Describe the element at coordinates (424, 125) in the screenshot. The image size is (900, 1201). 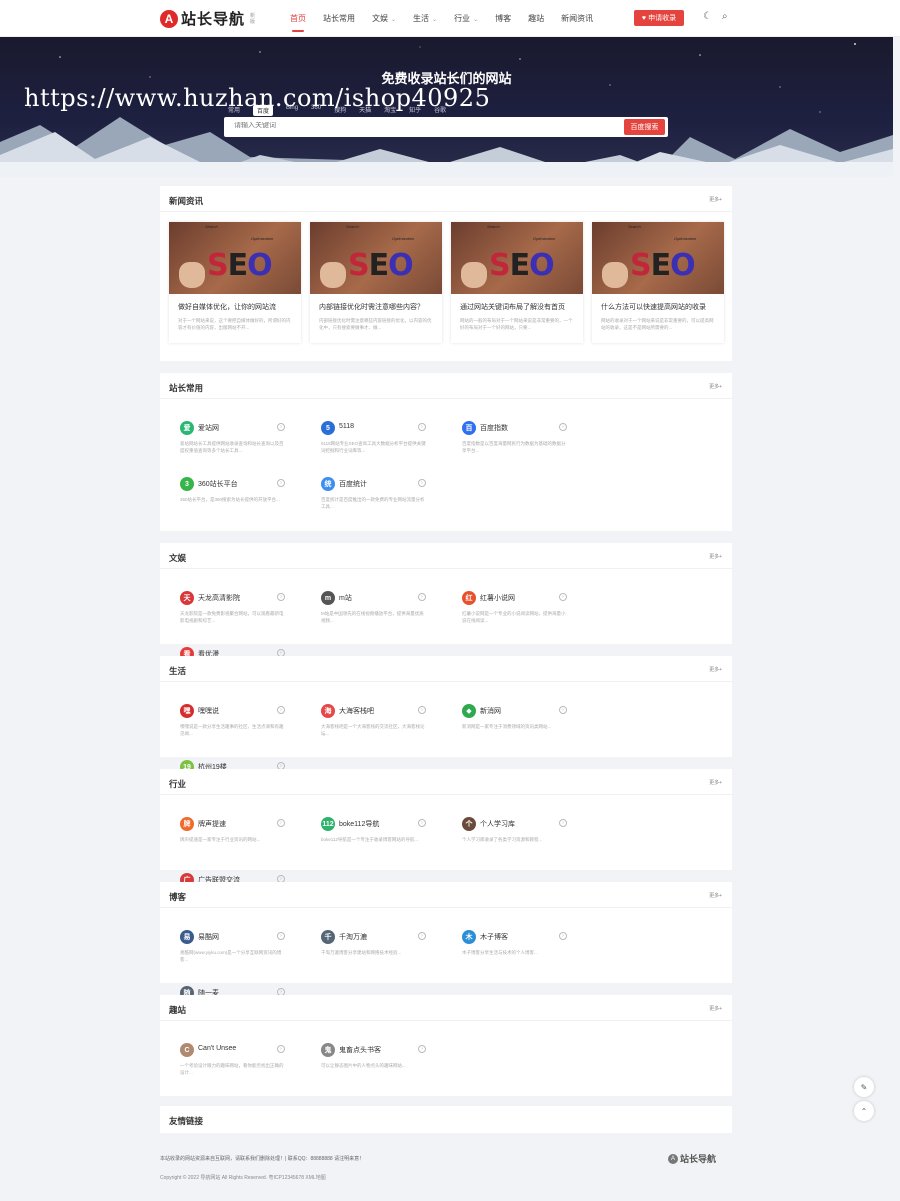
I see `search-input` at that location.